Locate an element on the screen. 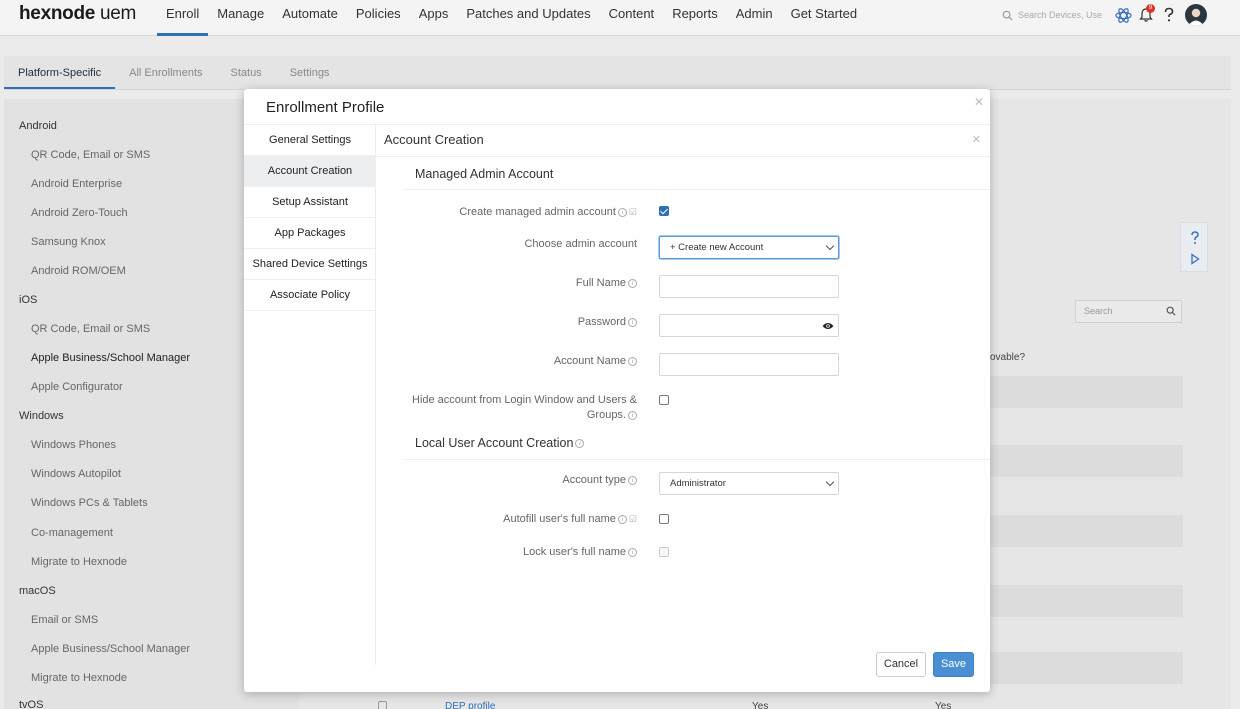  menu-account-creation: Account Creation is located at coordinates (310, 171).